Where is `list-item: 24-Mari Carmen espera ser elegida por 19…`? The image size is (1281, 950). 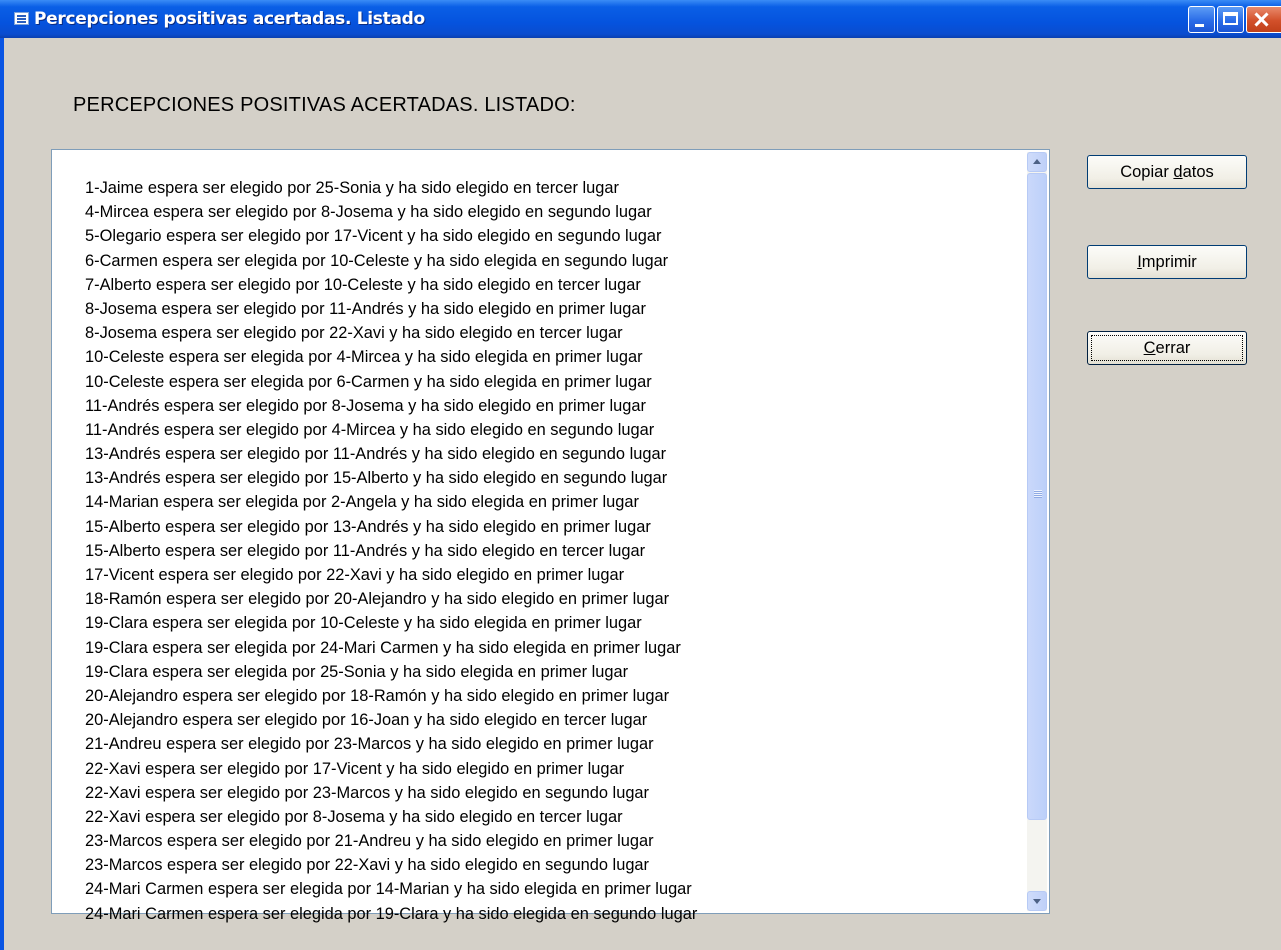
list-item: 24-Mari Carmen espera ser elegida por 19… is located at coordinates (550, 914).